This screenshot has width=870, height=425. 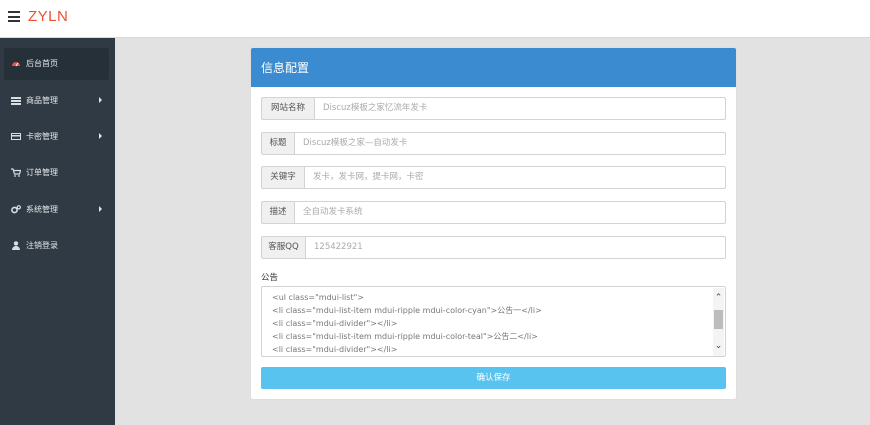 What do you see at coordinates (718, 346) in the screenshot?
I see `scroll-down-icon: ⌄` at bounding box center [718, 346].